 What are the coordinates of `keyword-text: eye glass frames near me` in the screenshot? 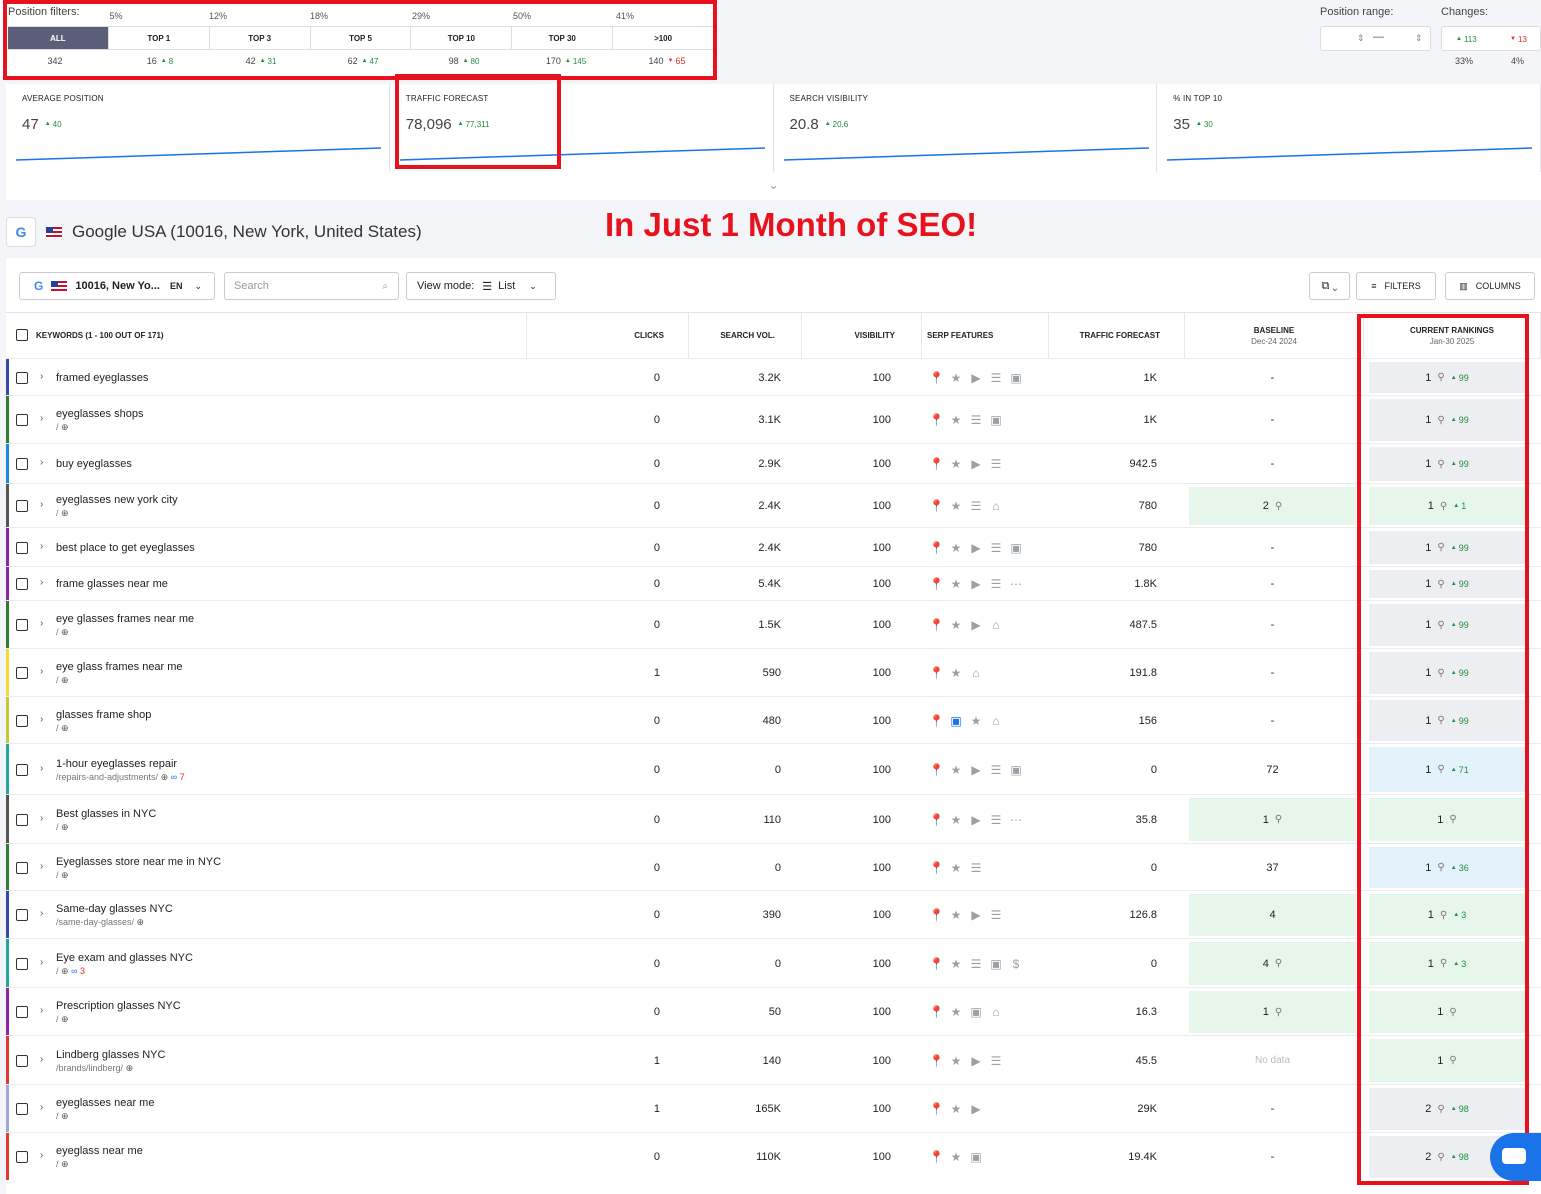 It's located at (119, 667).